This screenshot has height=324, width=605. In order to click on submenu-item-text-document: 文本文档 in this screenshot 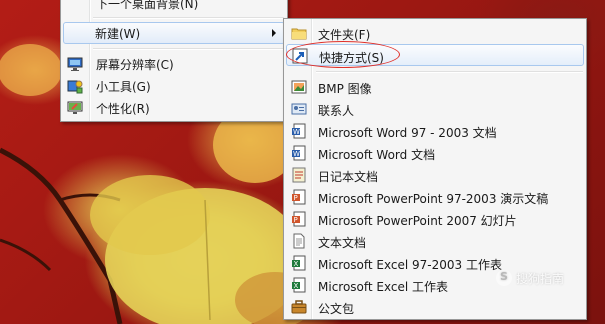, I will do `click(435, 241)`.